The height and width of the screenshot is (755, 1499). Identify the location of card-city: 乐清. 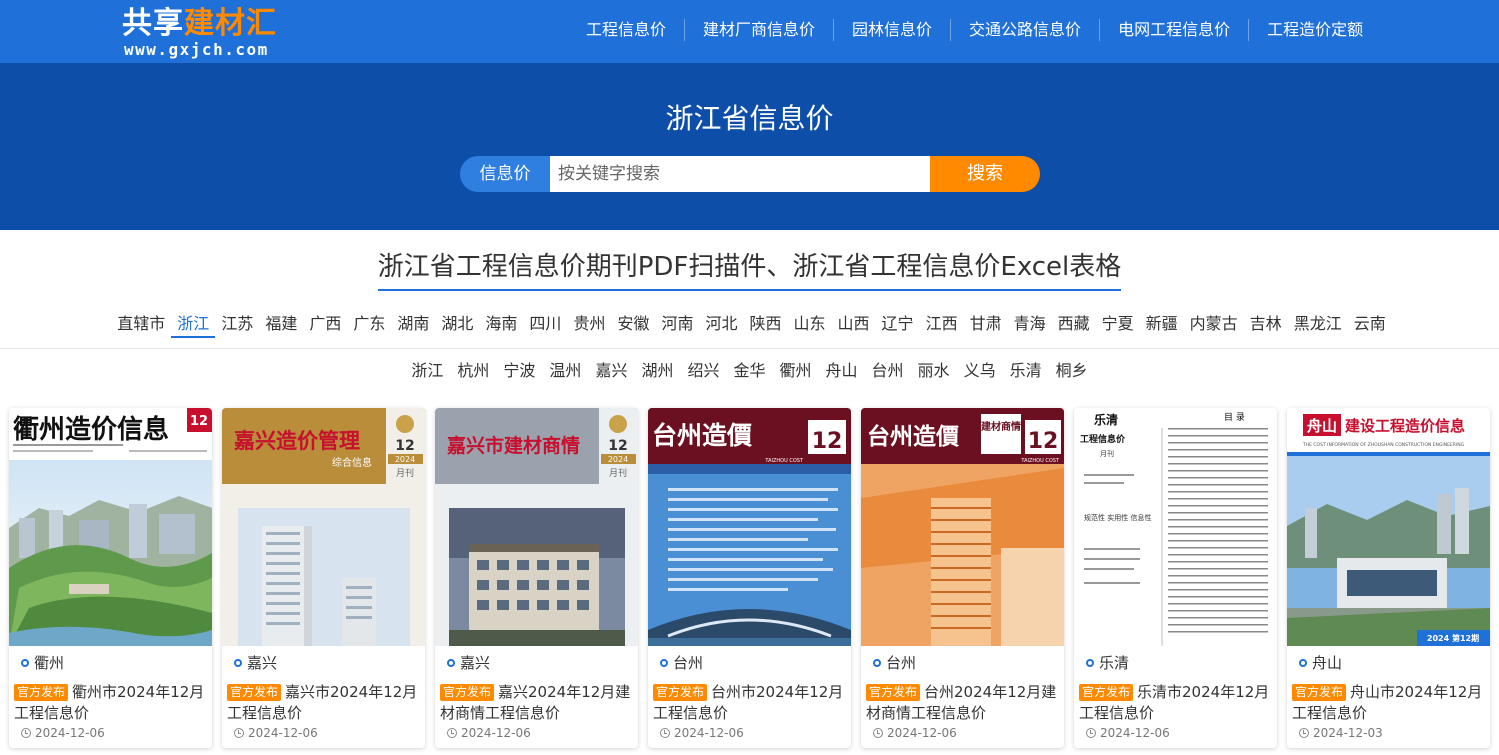
(1107, 662).